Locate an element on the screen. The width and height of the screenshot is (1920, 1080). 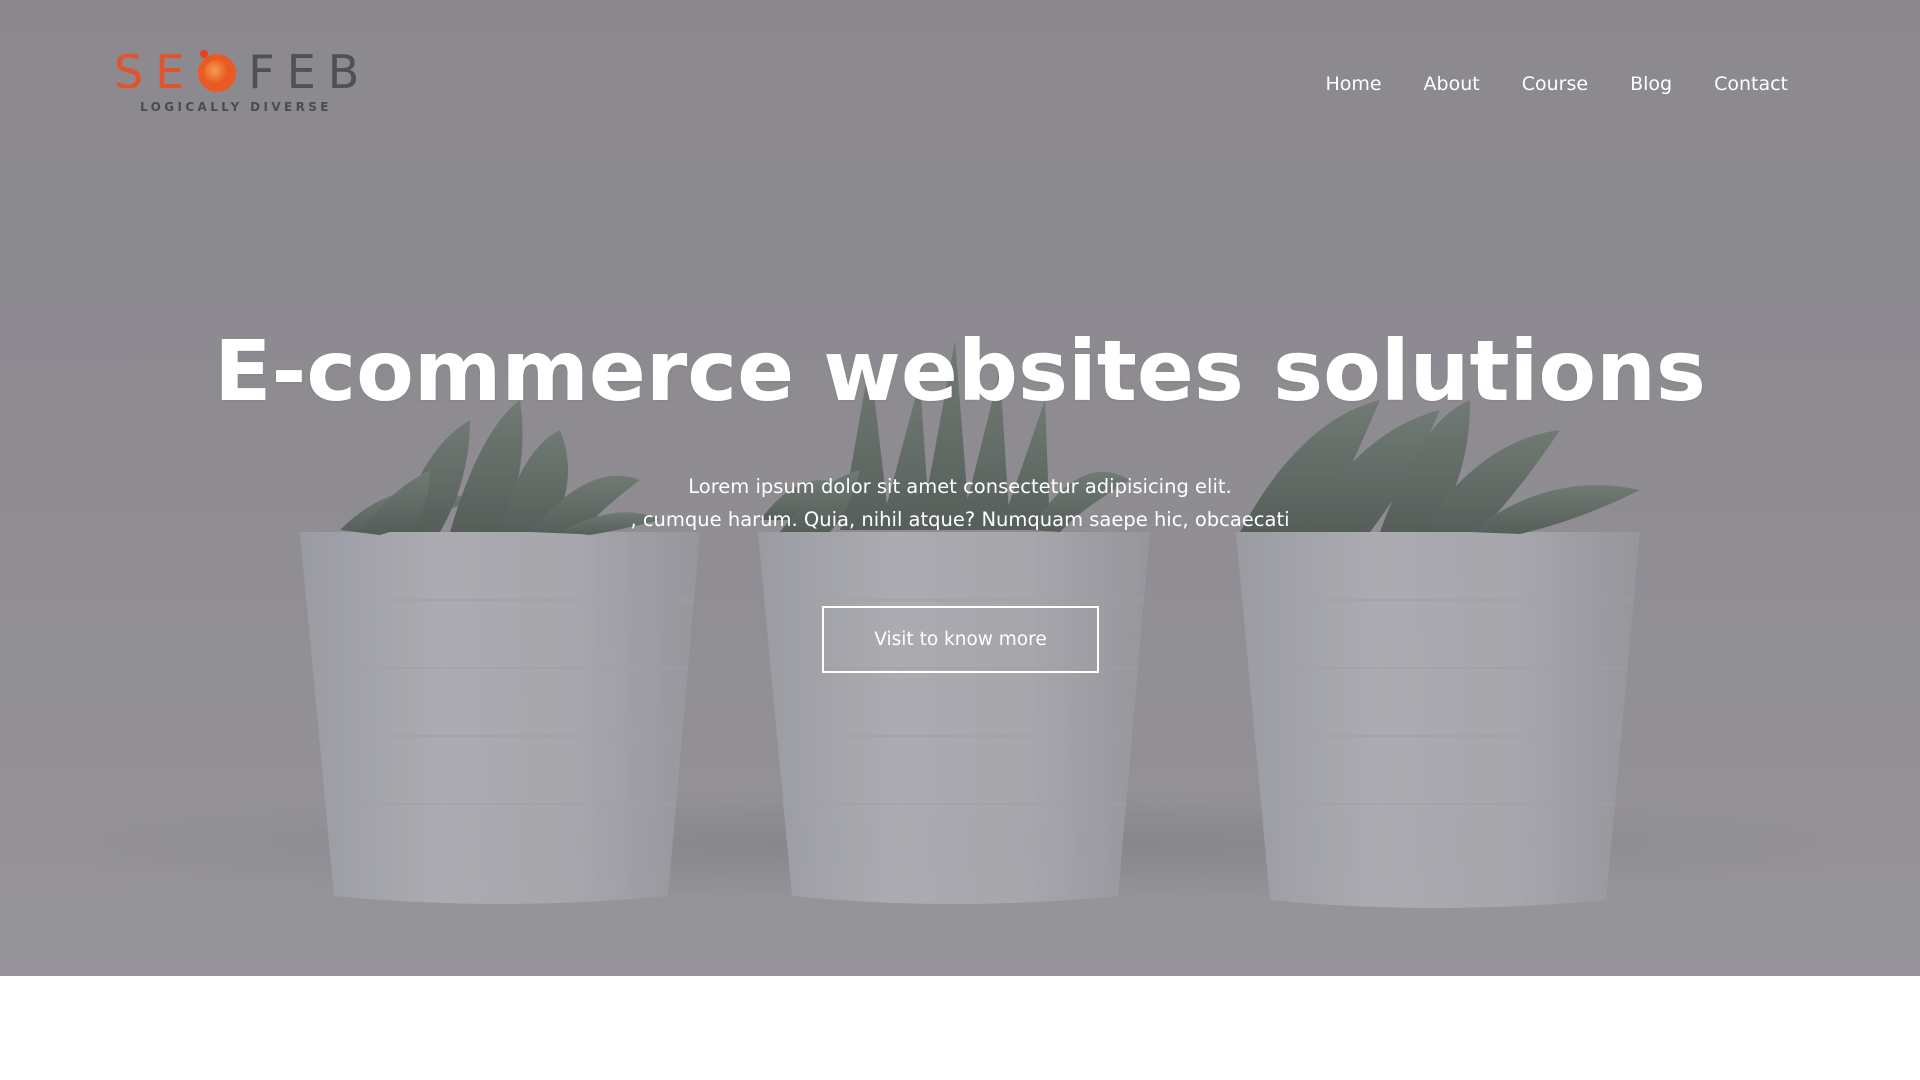
nav-about: About is located at coordinates (1452, 84).